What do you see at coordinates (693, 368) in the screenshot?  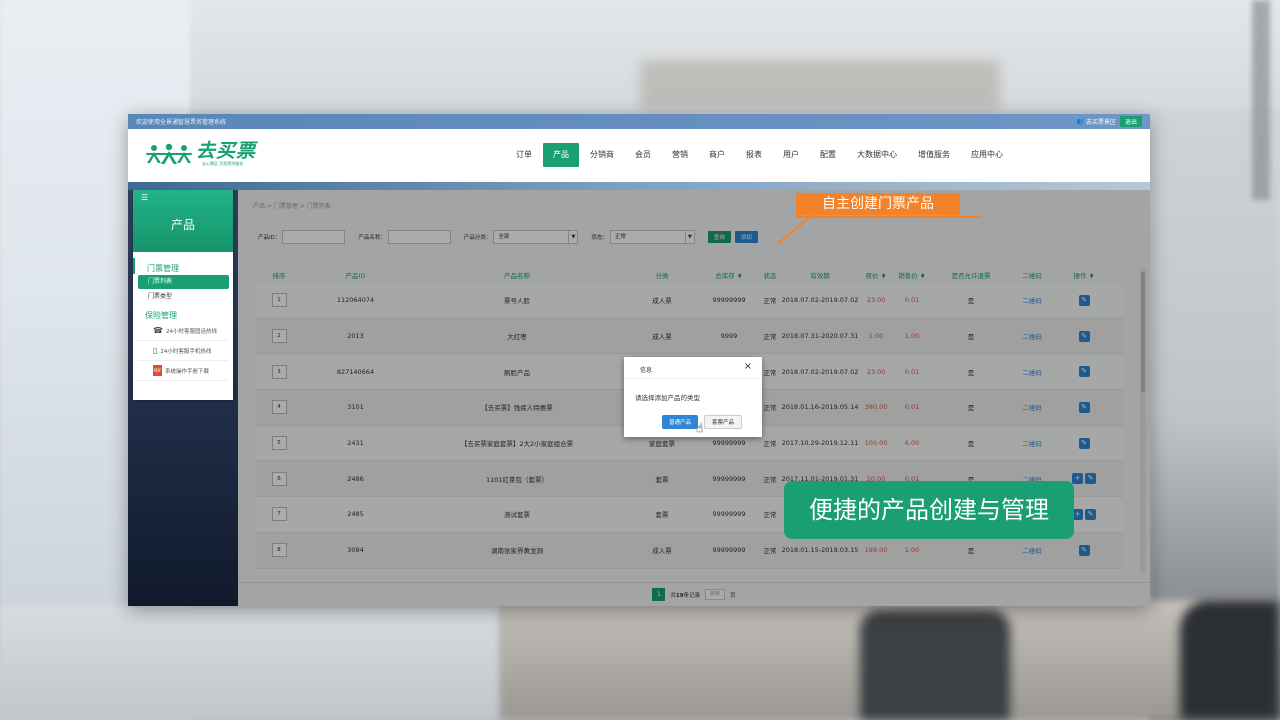 I see `dialog-header: 信息 ×` at bounding box center [693, 368].